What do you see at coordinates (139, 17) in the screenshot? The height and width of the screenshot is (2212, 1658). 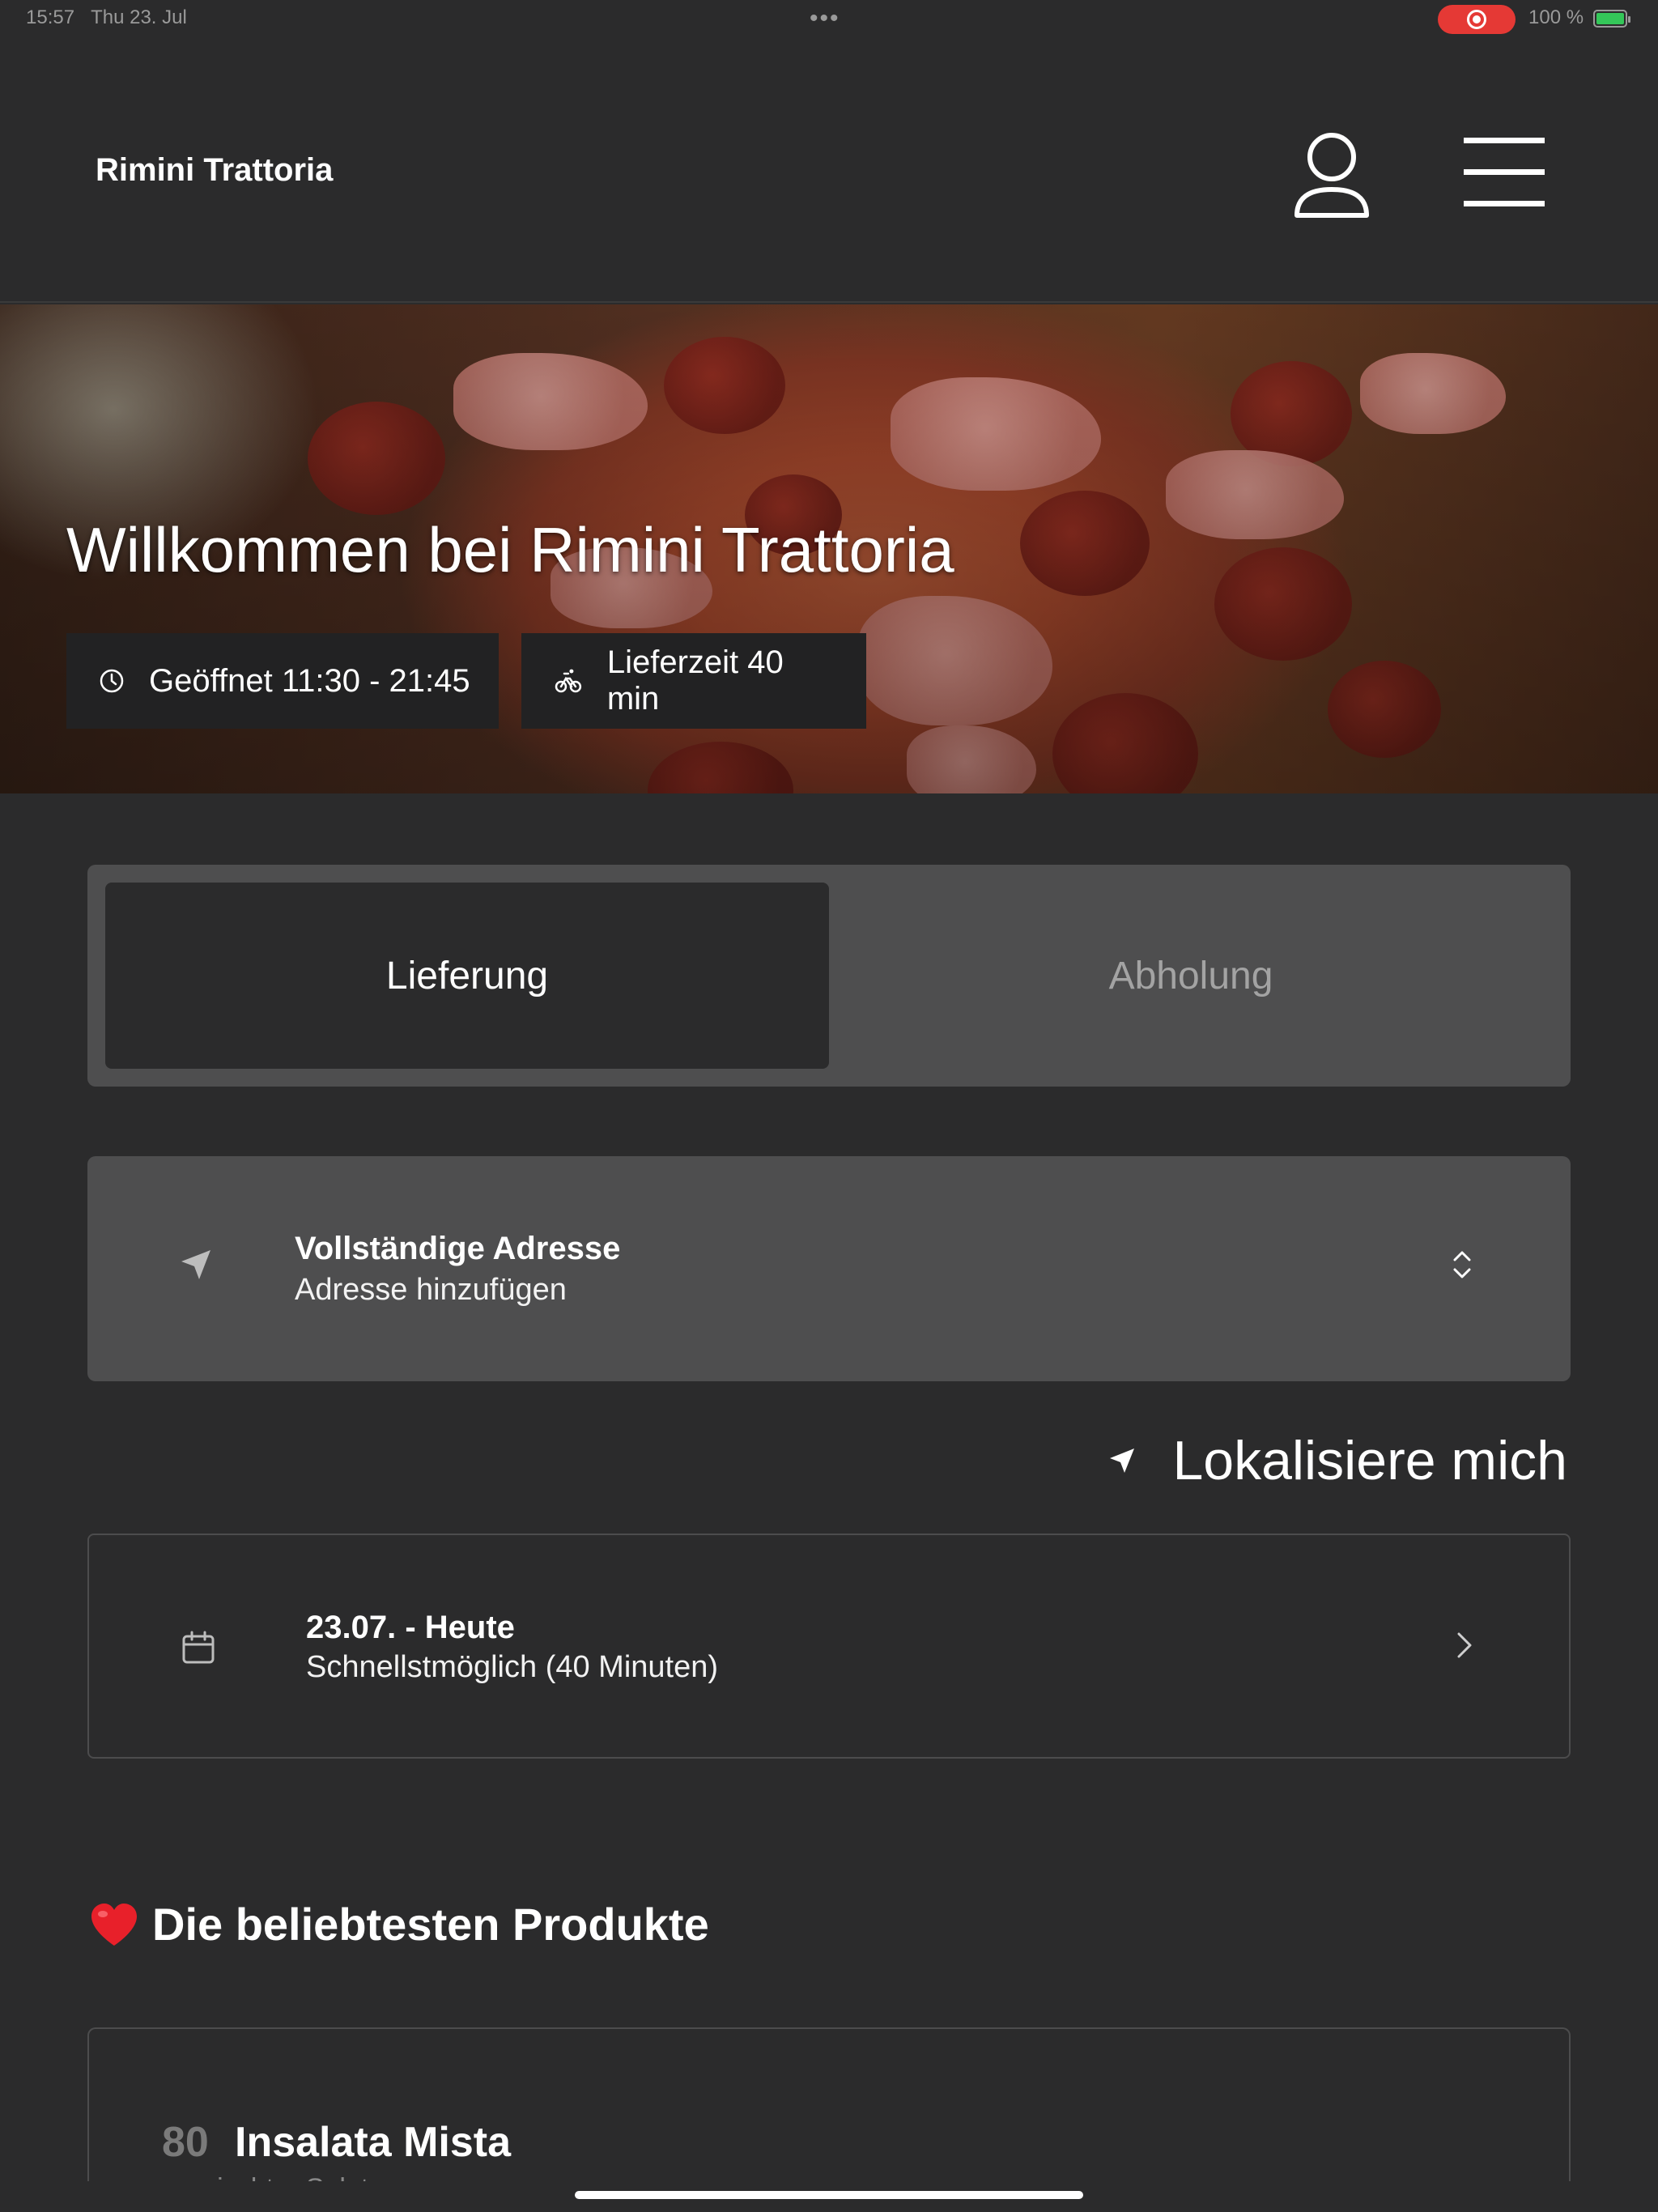 I see `status-date: Thu 23. Jul` at bounding box center [139, 17].